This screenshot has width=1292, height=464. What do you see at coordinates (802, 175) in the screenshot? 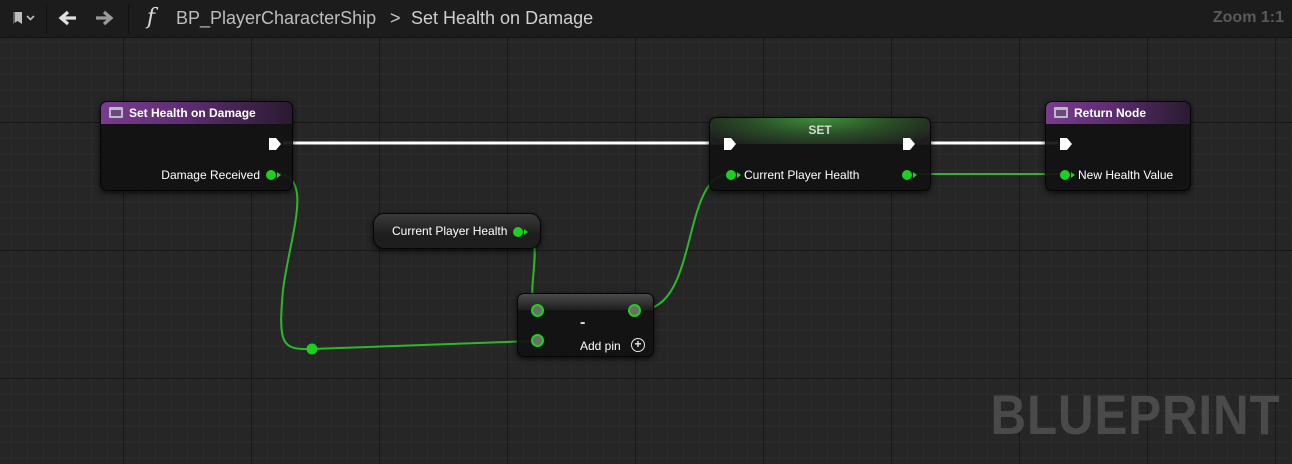
I see `pin-label: Current Player Health` at bounding box center [802, 175].